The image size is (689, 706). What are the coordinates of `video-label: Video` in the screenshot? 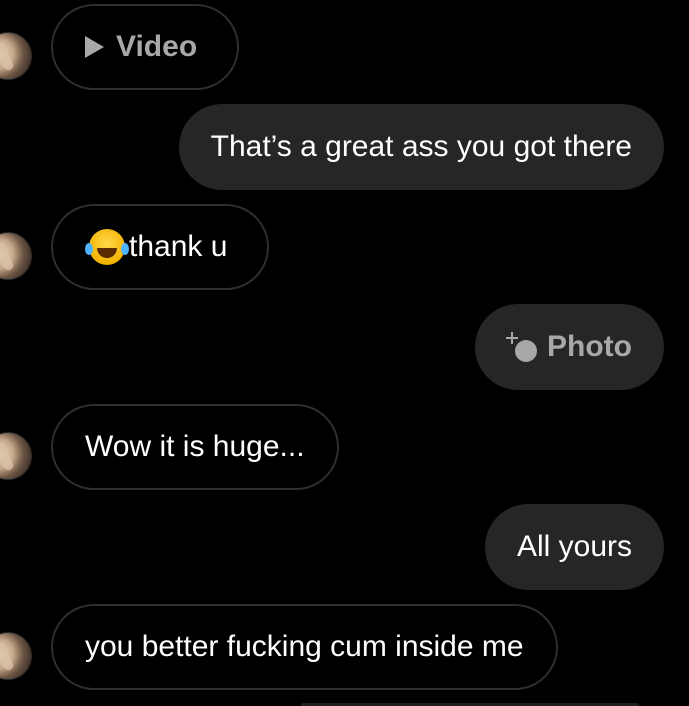 It's located at (157, 46).